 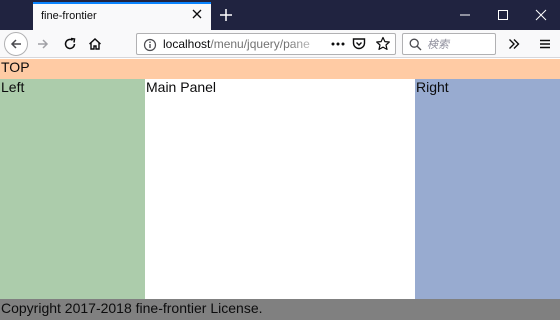 What do you see at coordinates (309, 44) in the screenshot?
I see `url-fade` at bounding box center [309, 44].